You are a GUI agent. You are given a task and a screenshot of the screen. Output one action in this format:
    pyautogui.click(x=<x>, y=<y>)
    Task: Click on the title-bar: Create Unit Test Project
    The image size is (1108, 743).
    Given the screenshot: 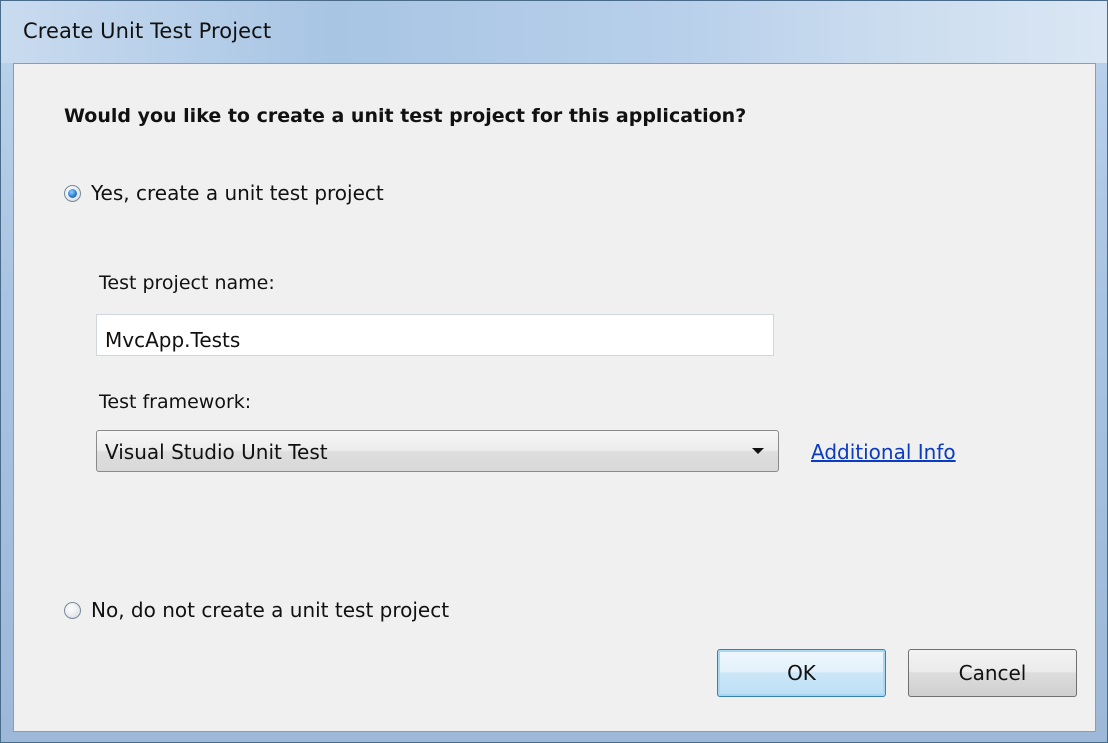 What is the action you would take?
    pyautogui.click(x=554, y=32)
    